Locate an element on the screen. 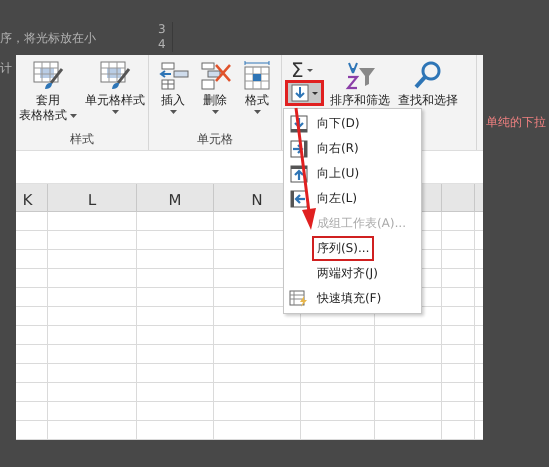 The height and width of the screenshot is (467, 549). flash-fill-icon is located at coordinates (299, 299).